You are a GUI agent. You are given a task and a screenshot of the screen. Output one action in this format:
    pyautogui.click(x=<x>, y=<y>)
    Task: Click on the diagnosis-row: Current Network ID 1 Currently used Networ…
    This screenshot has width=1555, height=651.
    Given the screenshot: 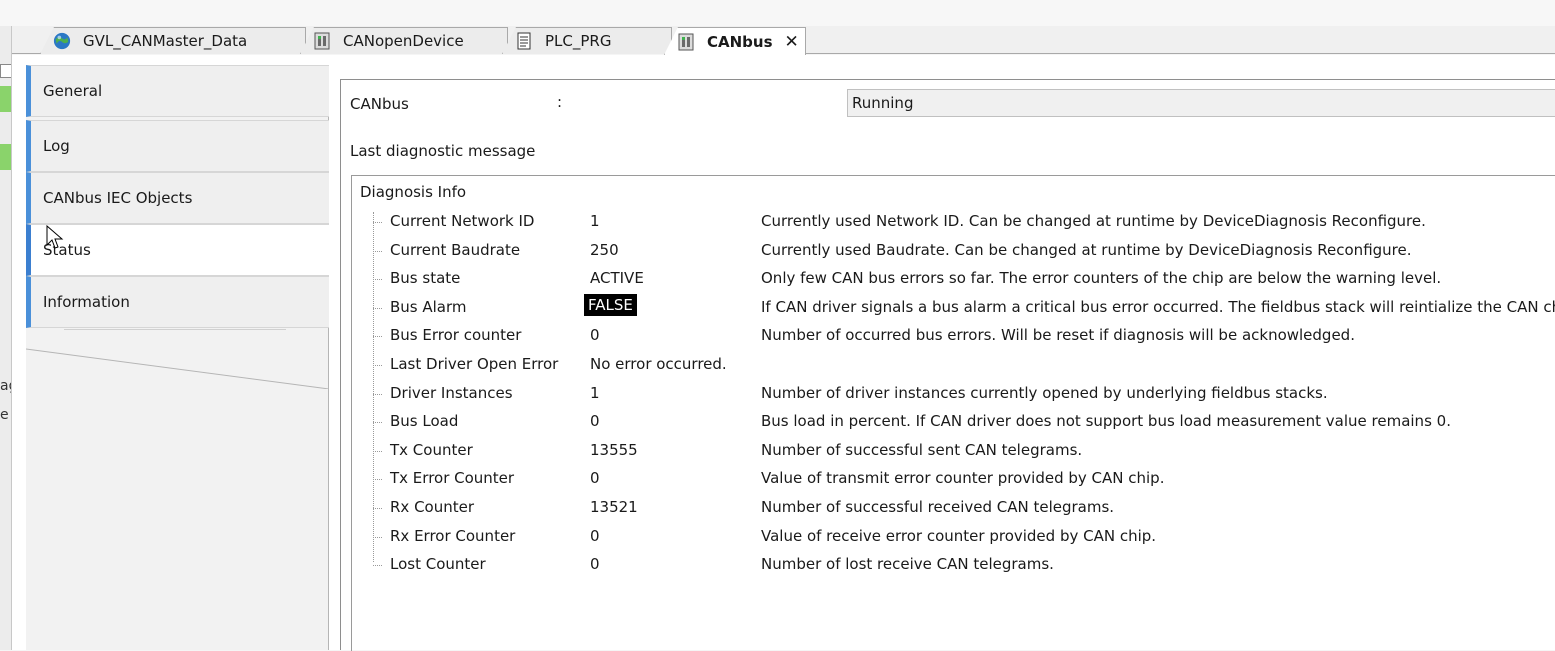 What is the action you would take?
    pyautogui.click(x=953, y=222)
    